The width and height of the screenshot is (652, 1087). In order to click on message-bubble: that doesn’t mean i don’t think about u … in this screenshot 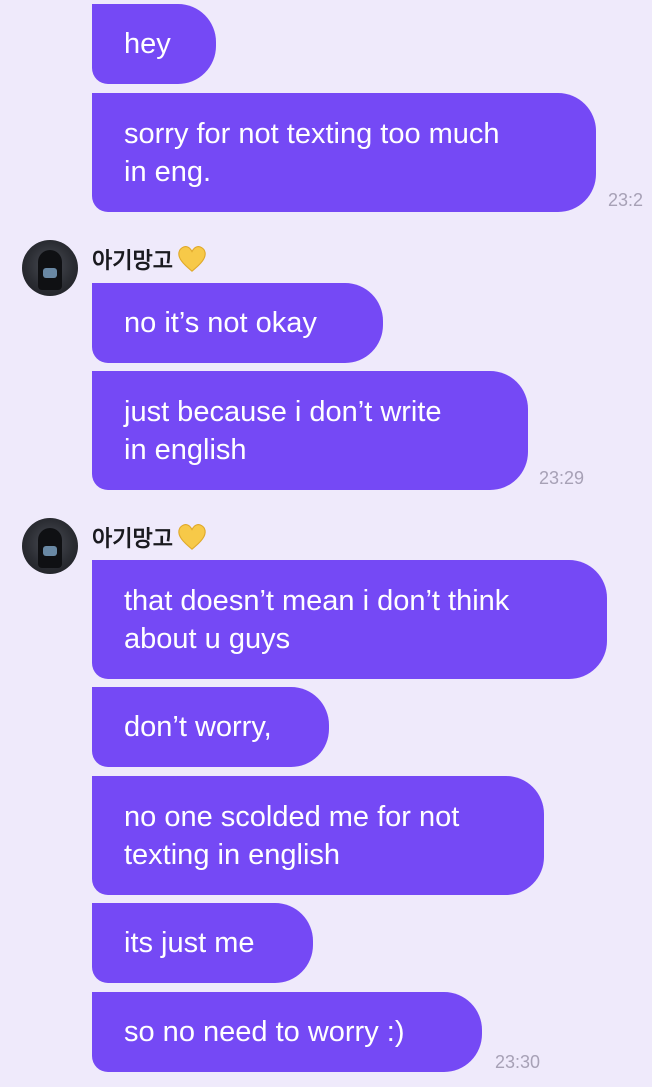, I will do `click(349, 619)`.